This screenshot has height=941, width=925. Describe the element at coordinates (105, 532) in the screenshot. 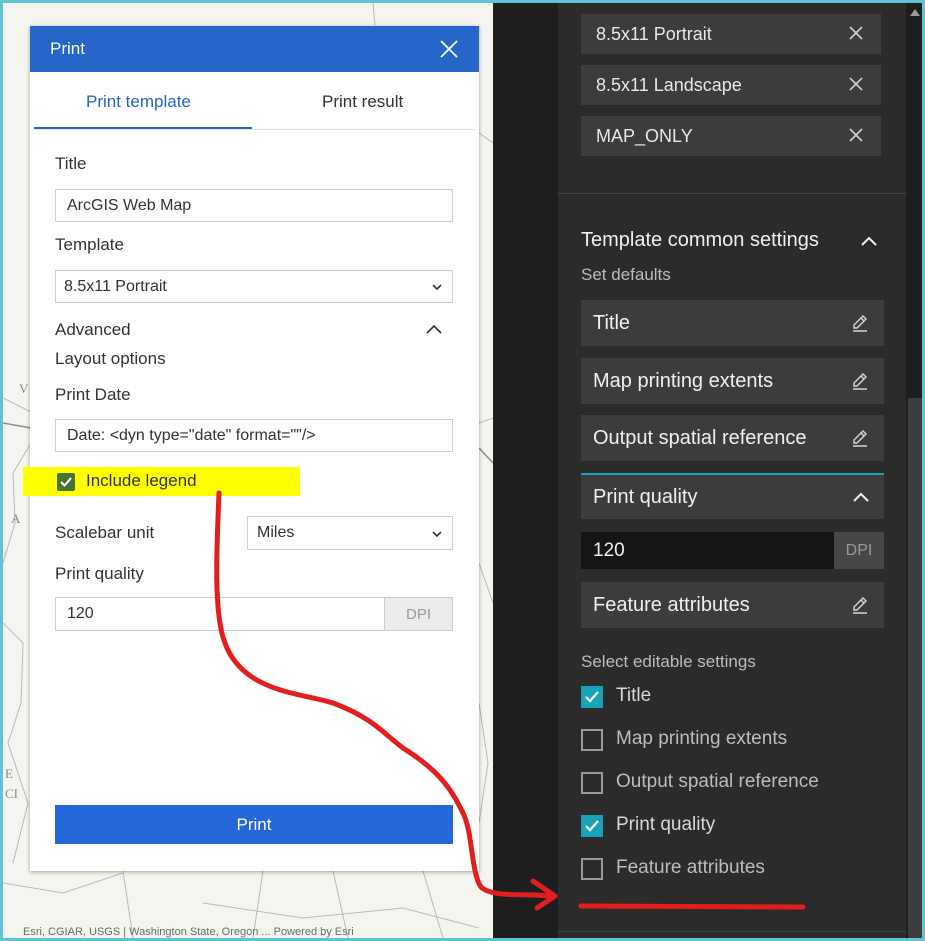

I see `scalebar-label: Scalebar unit` at that location.